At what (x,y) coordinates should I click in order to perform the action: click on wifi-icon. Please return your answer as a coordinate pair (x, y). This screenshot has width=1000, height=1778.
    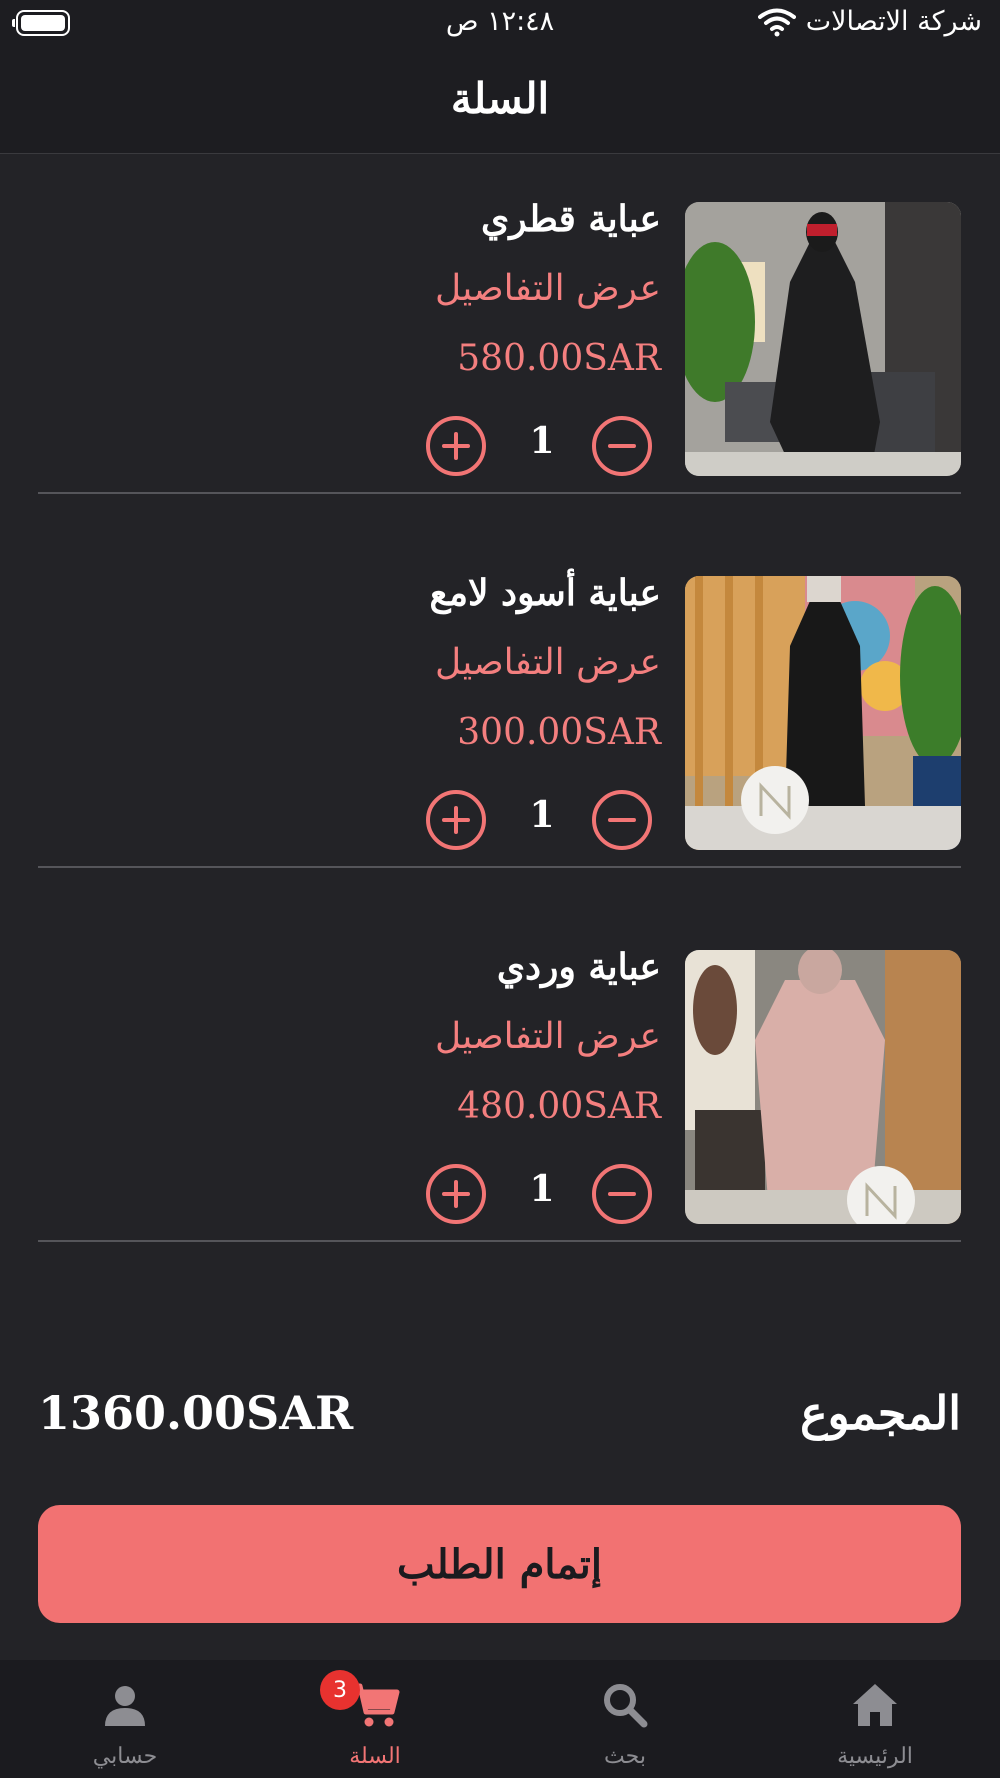
    Looking at the image, I should click on (776, 22).